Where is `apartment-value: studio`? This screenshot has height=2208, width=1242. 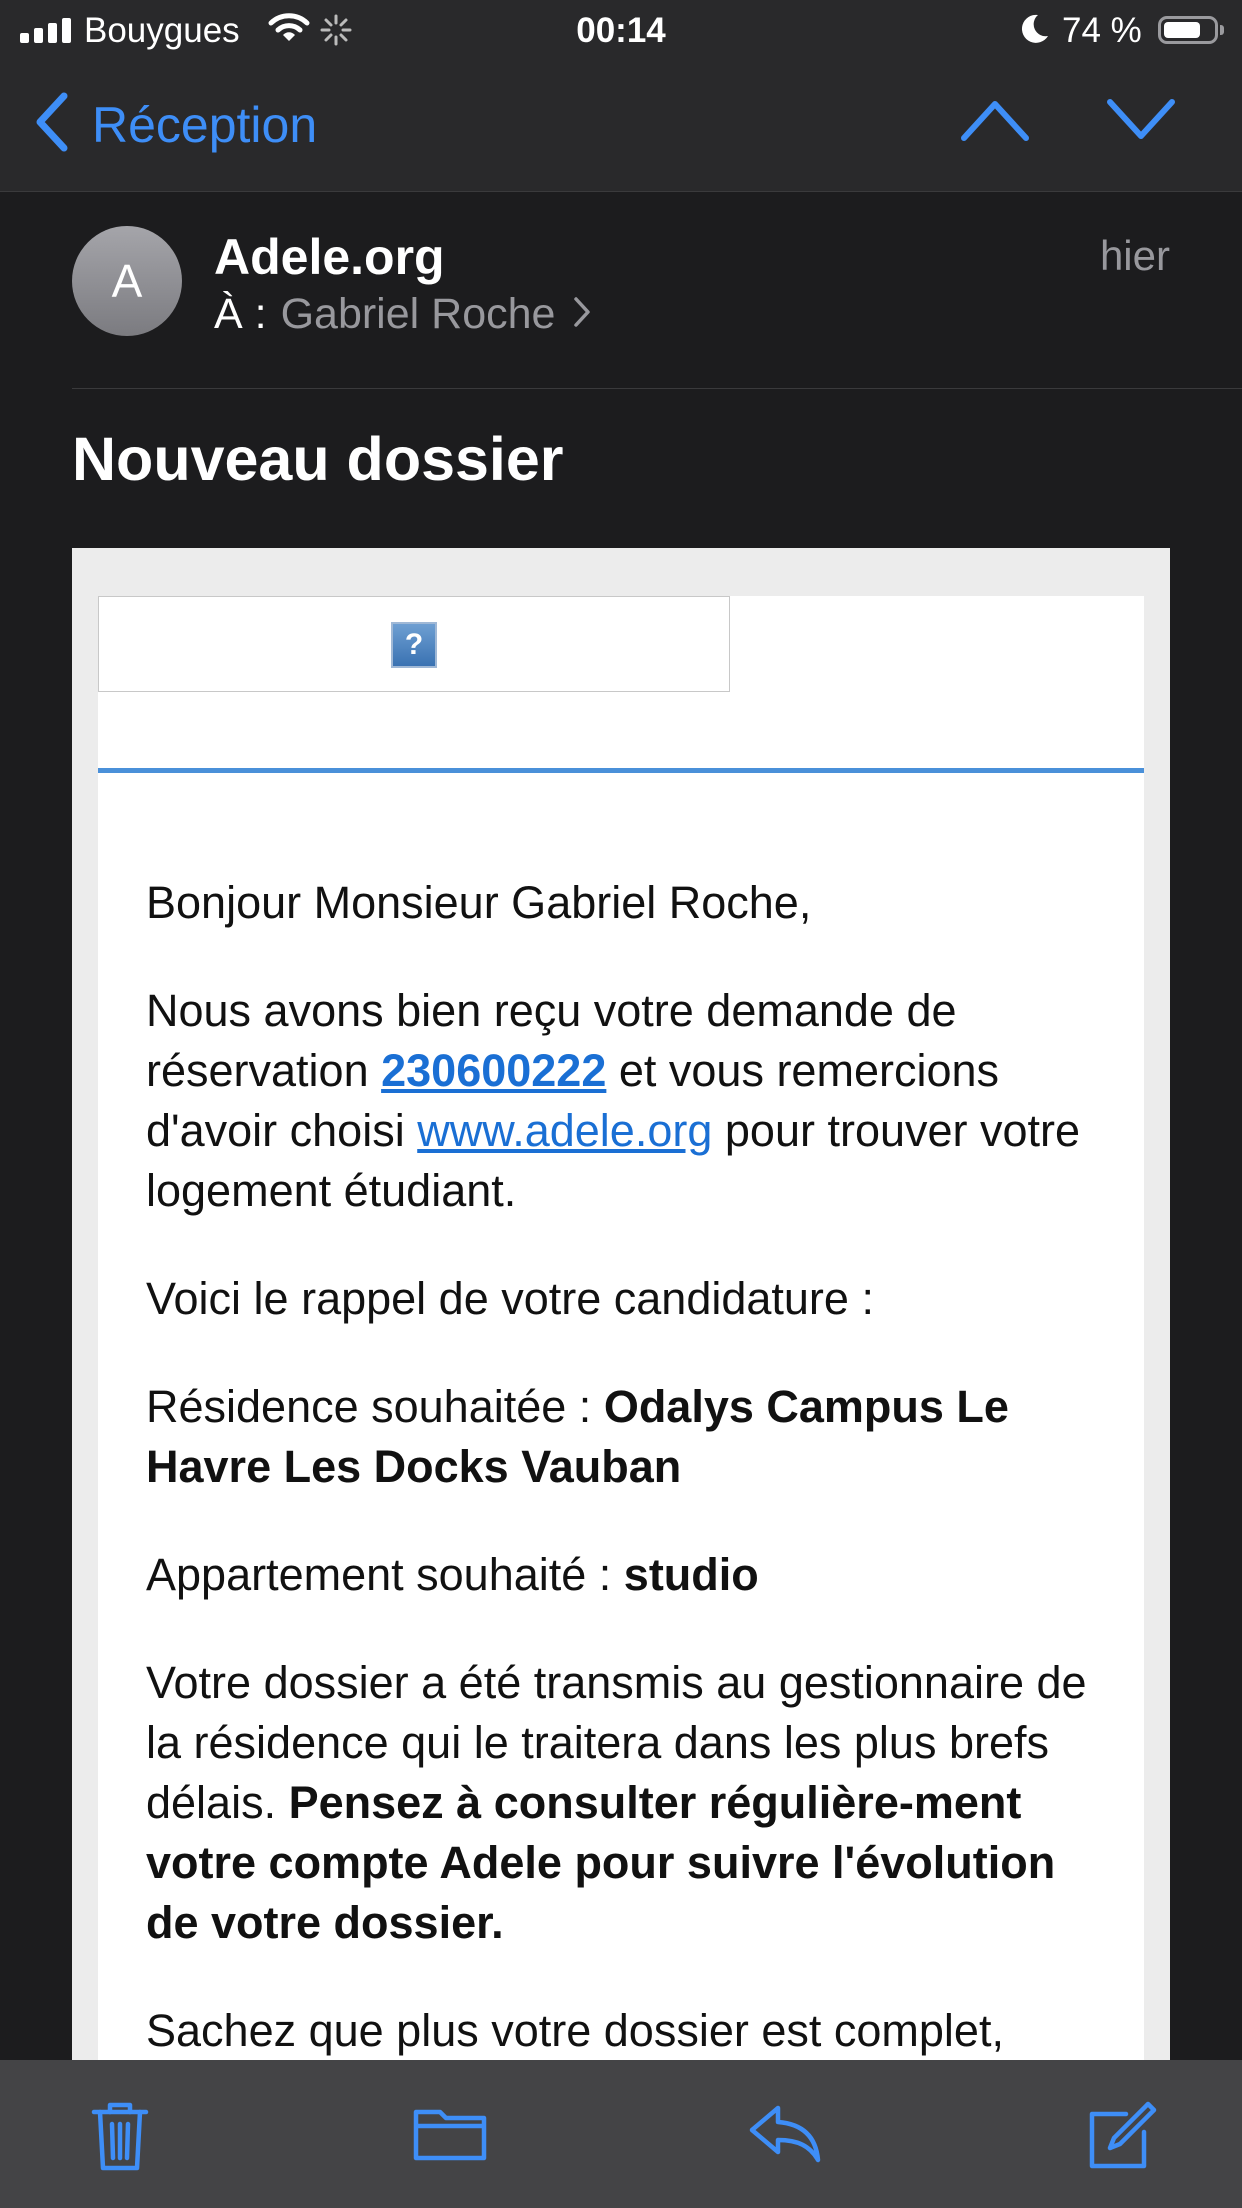
apartment-value: studio is located at coordinates (691, 1574).